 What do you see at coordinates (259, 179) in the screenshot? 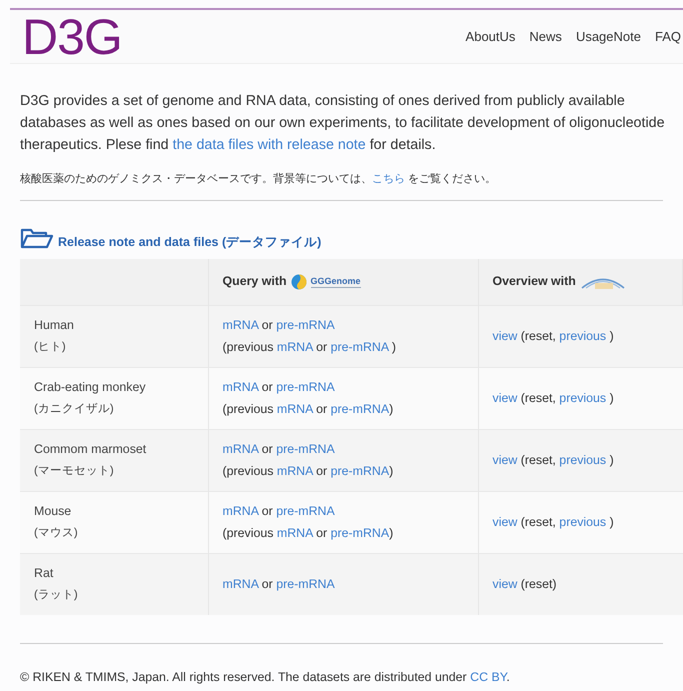
I see `intro-japanese: 核酸医薬のためのゲノミクス・データベースです。背景等については、こちら をご覧ください。` at bounding box center [259, 179].